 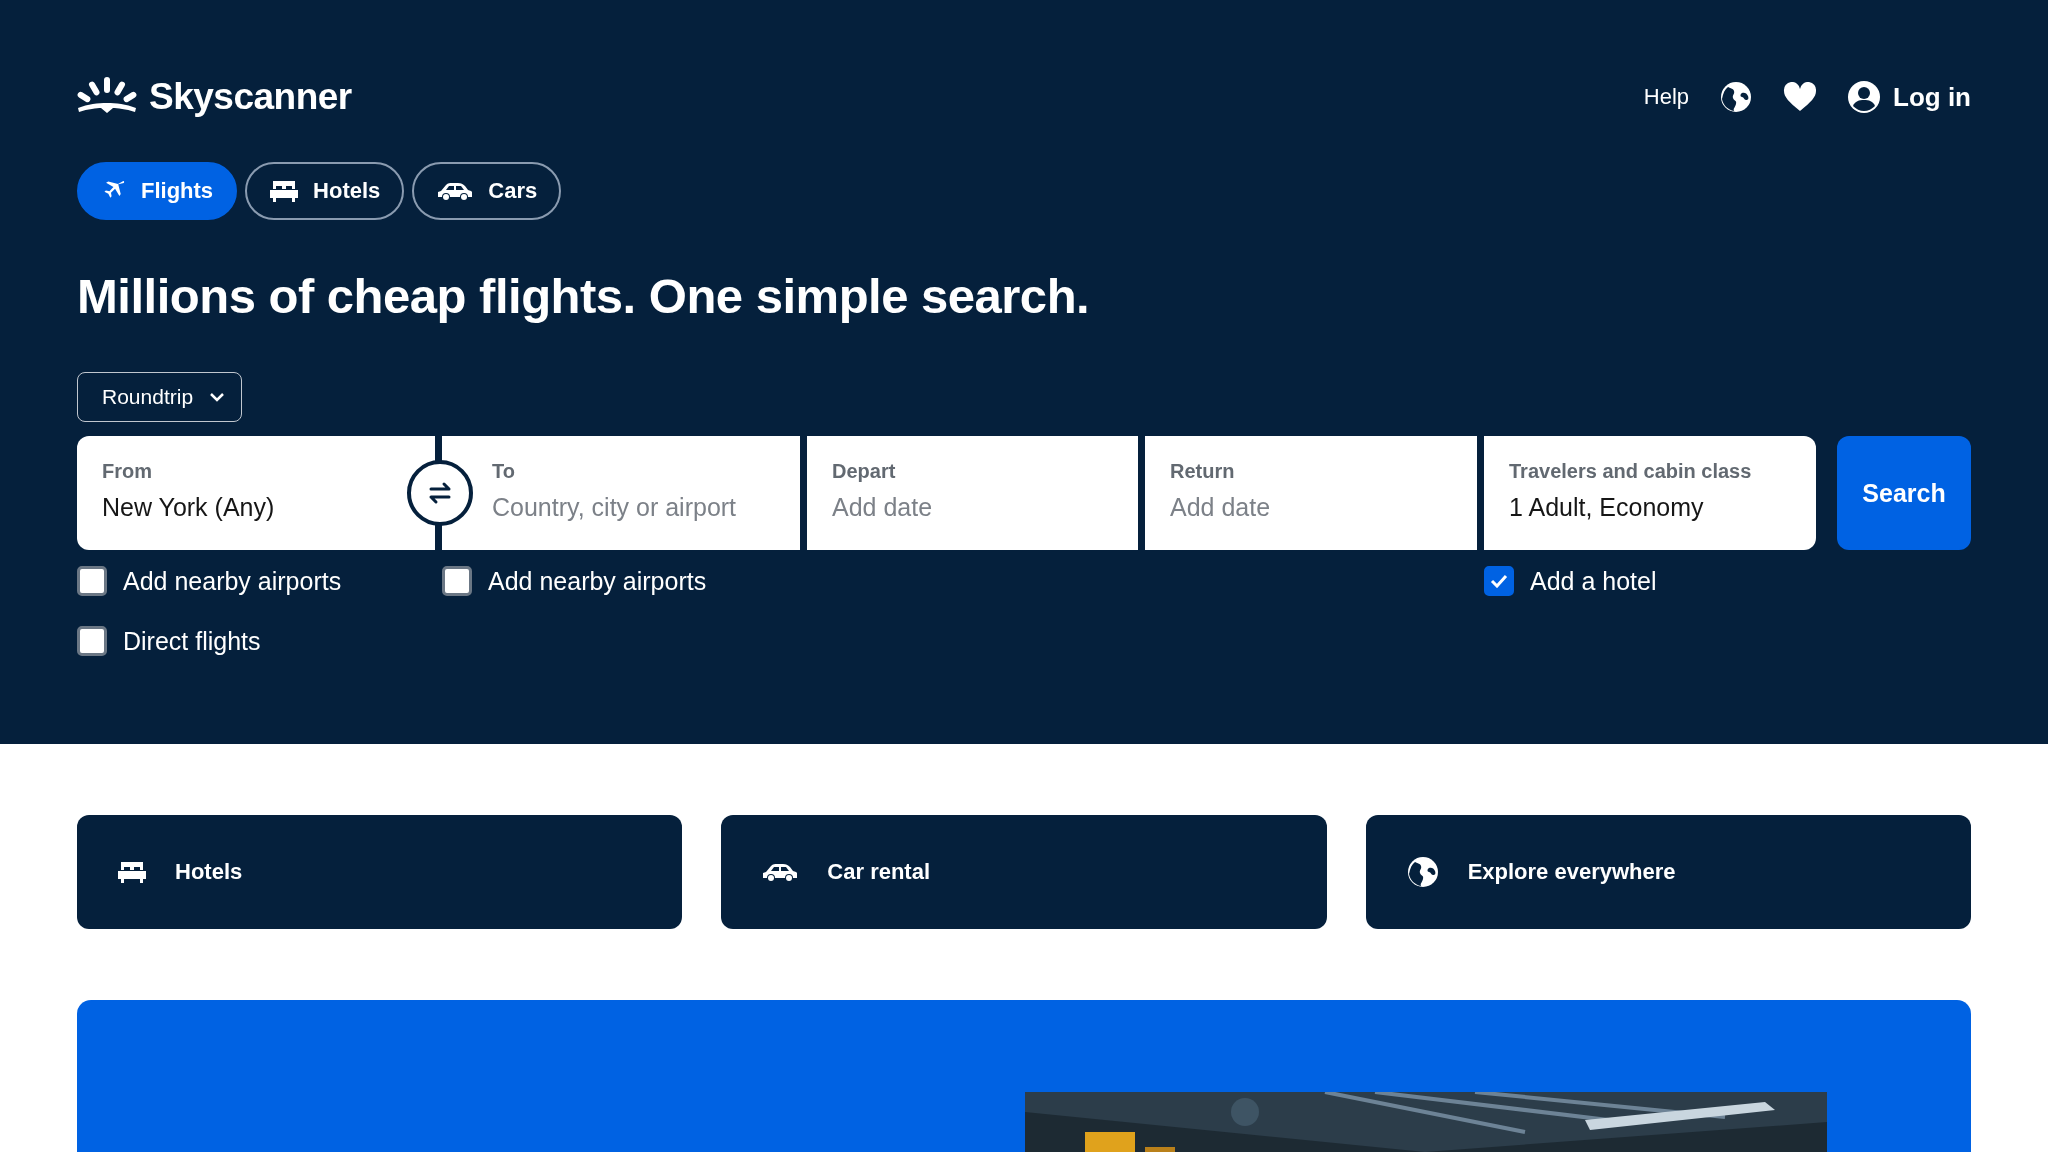 I want to click on category-tab: Hotels, so click(x=325, y=191).